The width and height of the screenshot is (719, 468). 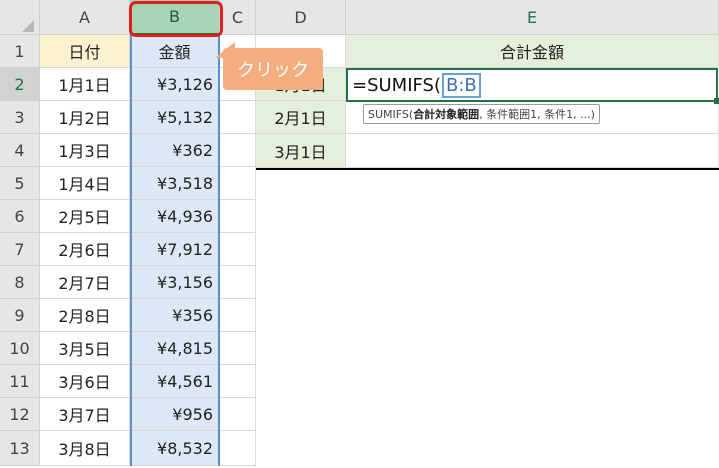 I want to click on select-all-corner, so click(x=20, y=17).